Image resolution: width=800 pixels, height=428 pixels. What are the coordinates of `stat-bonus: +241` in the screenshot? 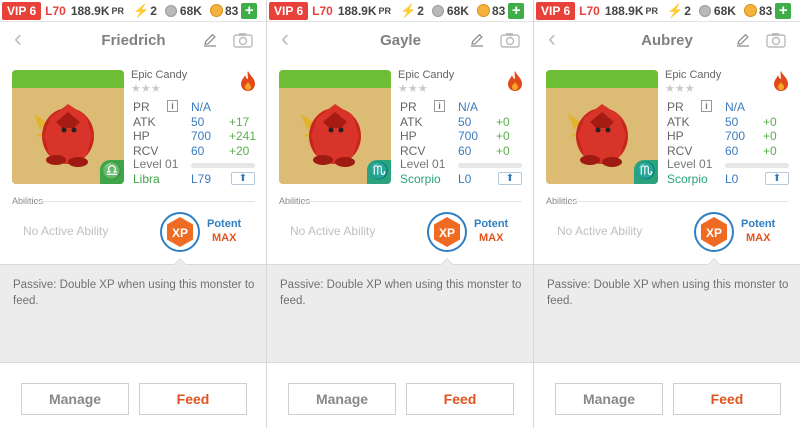 It's located at (243, 136).